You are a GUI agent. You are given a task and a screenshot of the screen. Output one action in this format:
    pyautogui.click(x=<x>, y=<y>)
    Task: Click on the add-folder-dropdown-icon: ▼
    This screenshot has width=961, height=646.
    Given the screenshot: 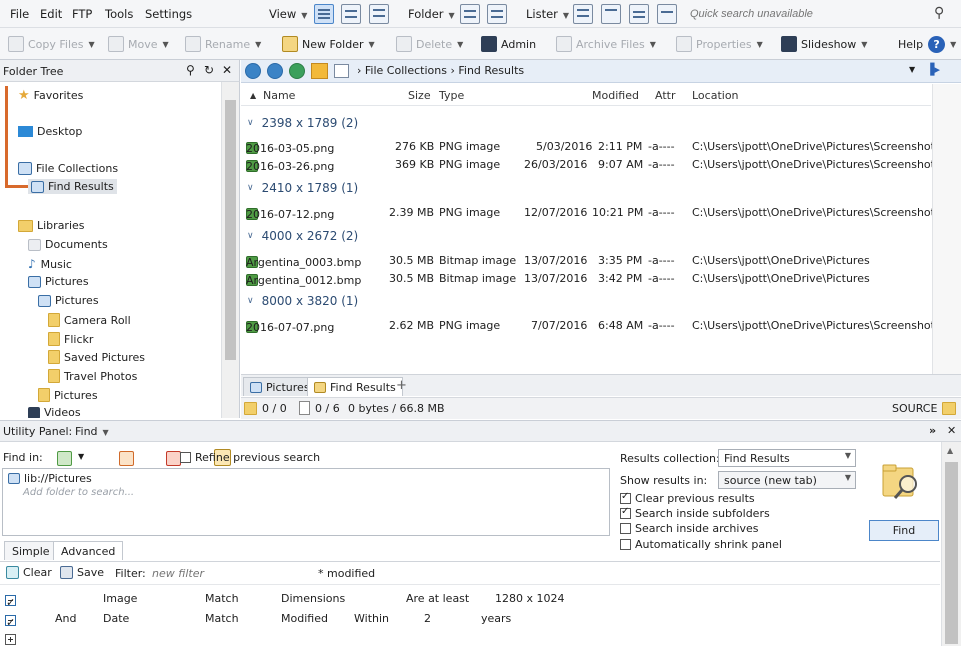 What is the action you would take?
    pyautogui.click(x=81, y=456)
    